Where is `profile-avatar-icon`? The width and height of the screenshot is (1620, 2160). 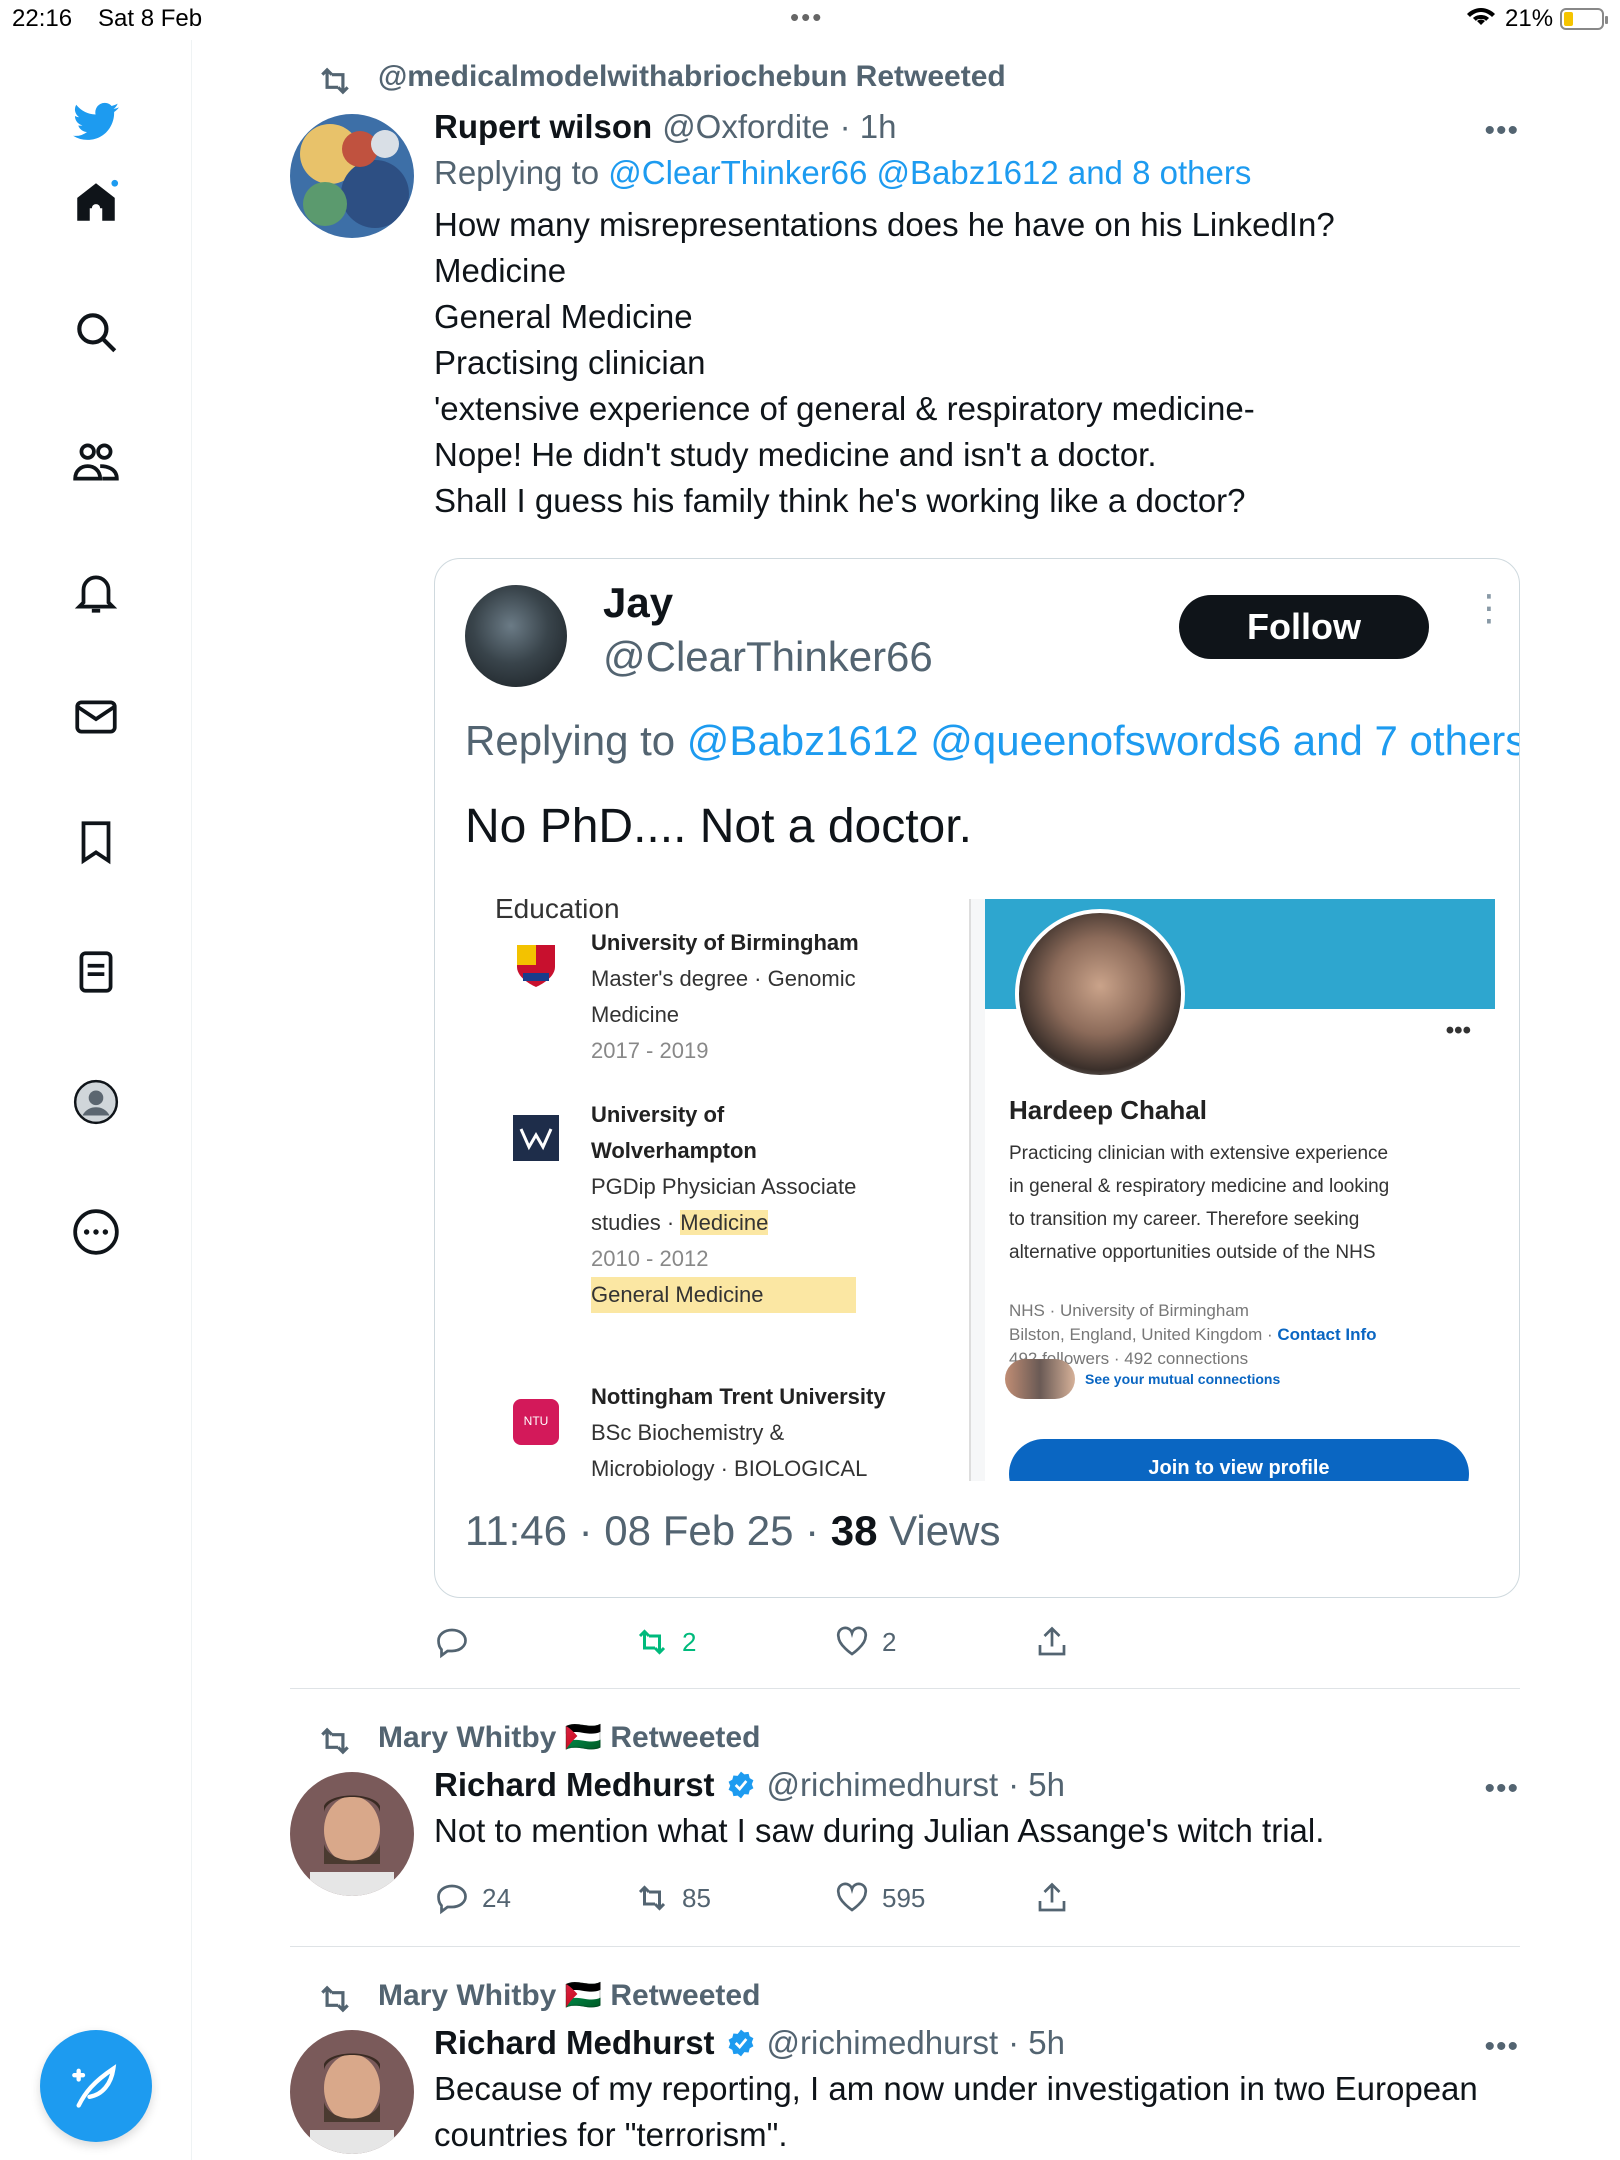
profile-avatar-icon is located at coordinates (96, 1102).